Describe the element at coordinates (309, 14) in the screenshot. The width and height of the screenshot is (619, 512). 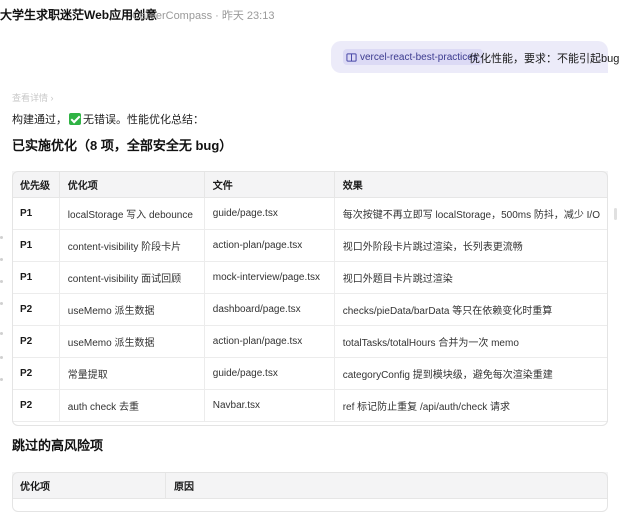
I see `conversation-header: 大学生求职迷茫Web应用创意 CareerCompass · 昨天 23:13` at that location.